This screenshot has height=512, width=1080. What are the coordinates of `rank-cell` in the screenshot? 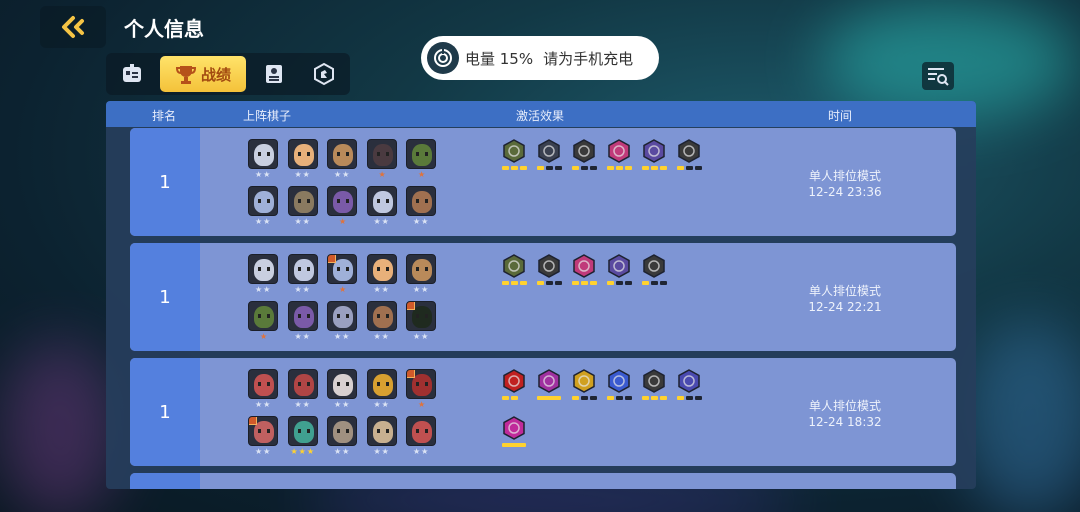 It's located at (165, 481).